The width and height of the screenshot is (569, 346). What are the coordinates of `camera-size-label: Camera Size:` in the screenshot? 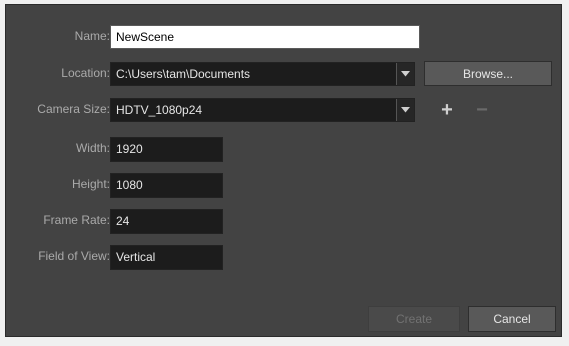 It's located at (73, 109).